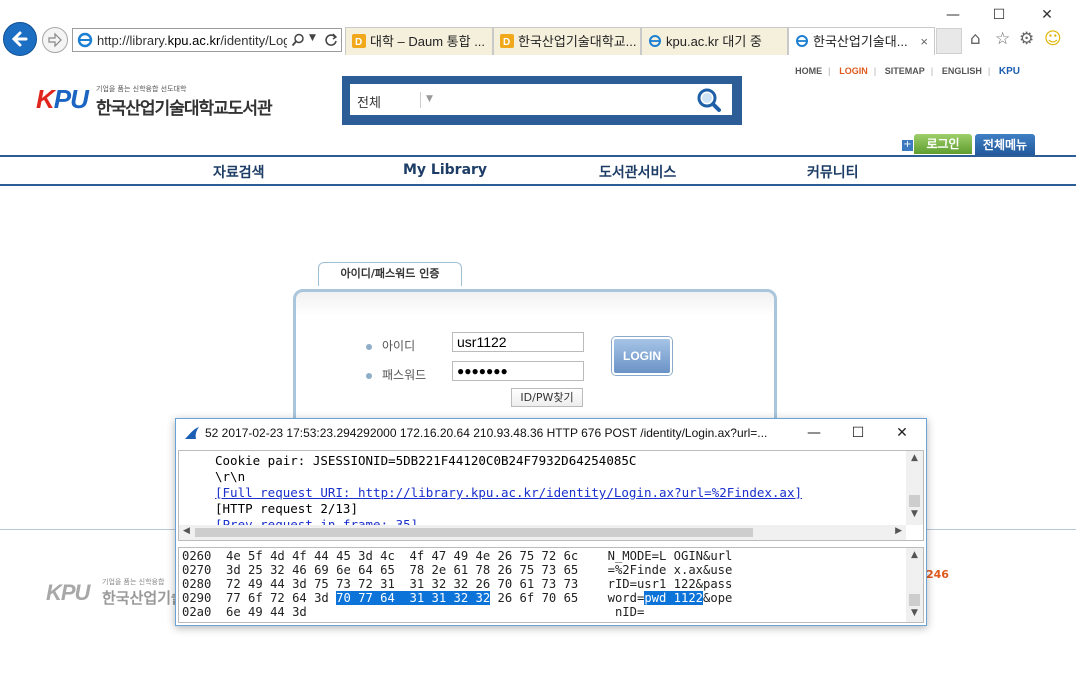 Image resolution: width=1076 pixels, height=676 pixels. Describe the element at coordinates (1026, 39) in the screenshot. I see `settings-gear-icon: ⚙` at that location.